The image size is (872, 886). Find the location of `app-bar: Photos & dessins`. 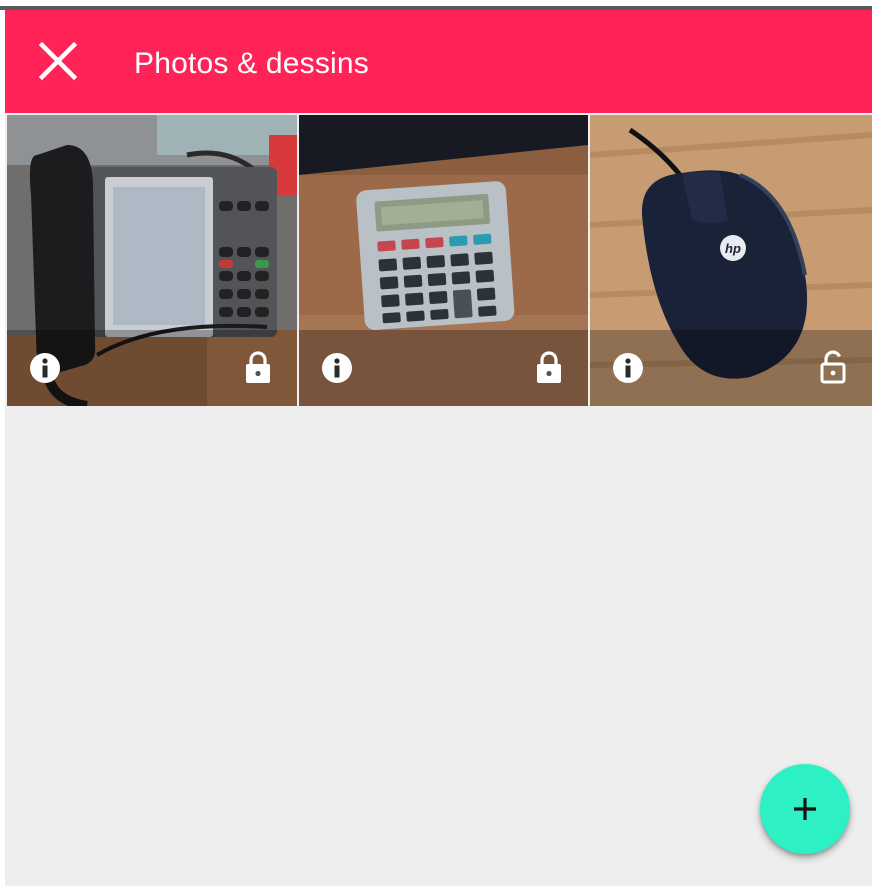

app-bar: Photos & dessins is located at coordinates (438, 61).